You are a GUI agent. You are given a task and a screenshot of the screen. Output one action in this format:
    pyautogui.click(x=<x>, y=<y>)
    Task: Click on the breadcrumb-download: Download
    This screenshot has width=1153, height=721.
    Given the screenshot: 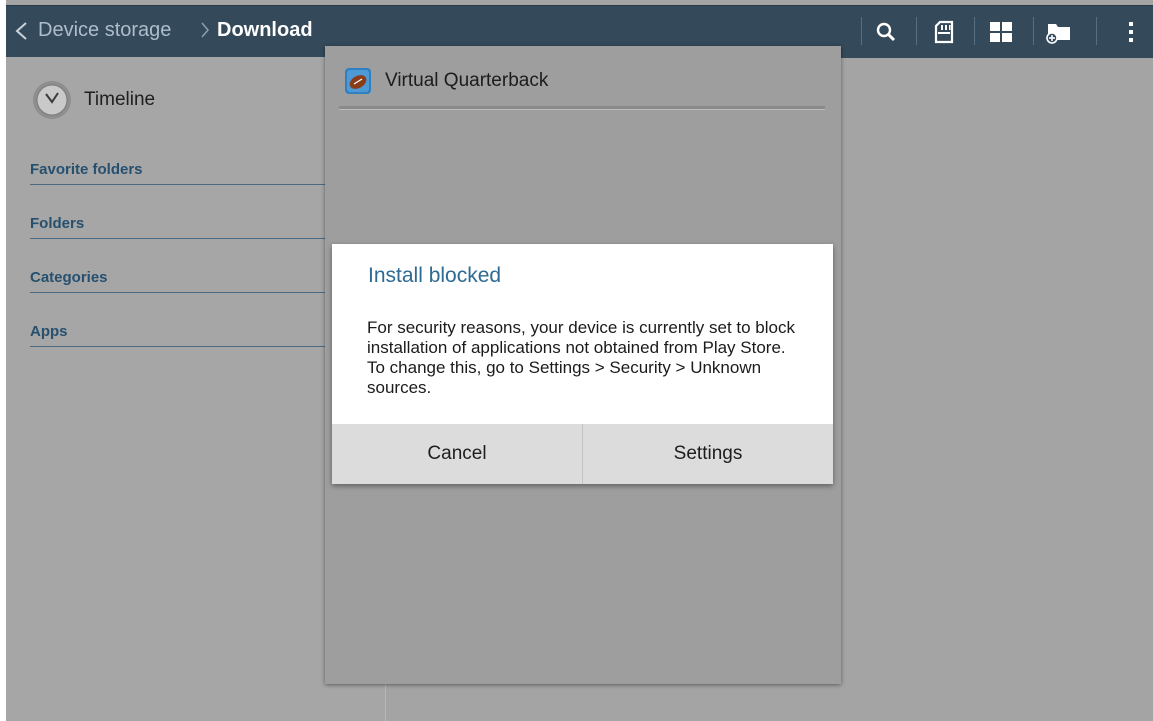 What is the action you would take?
    pyautogui.click(x=265, y=30)
    